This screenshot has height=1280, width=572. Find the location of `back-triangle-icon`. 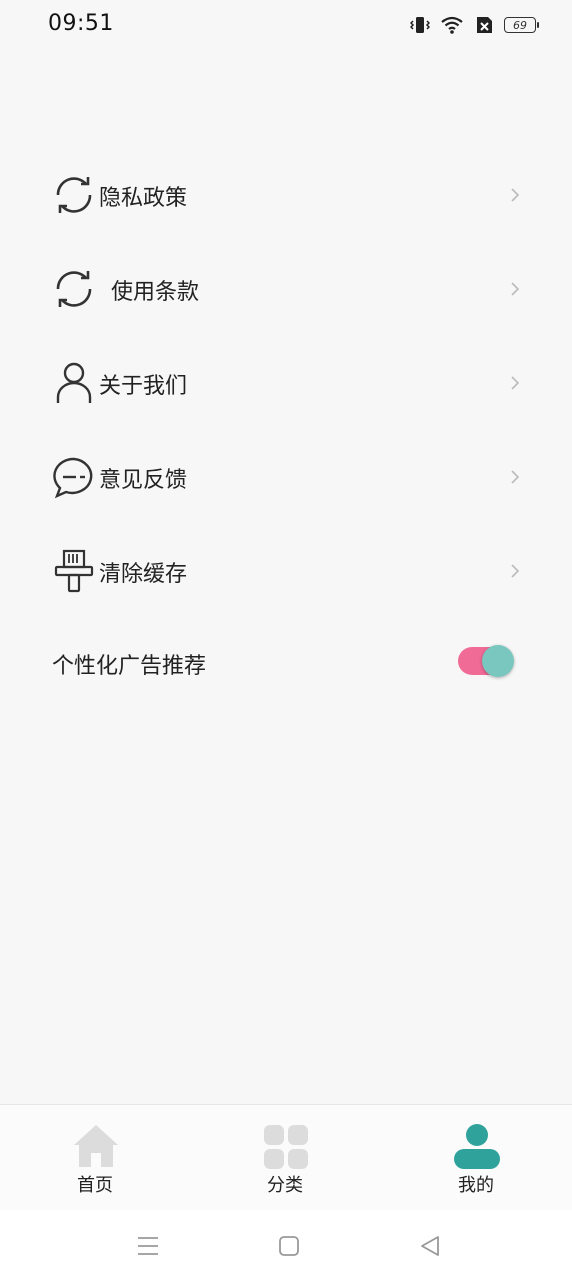

back-triangle-icon is located at coordinates (430, 1246).